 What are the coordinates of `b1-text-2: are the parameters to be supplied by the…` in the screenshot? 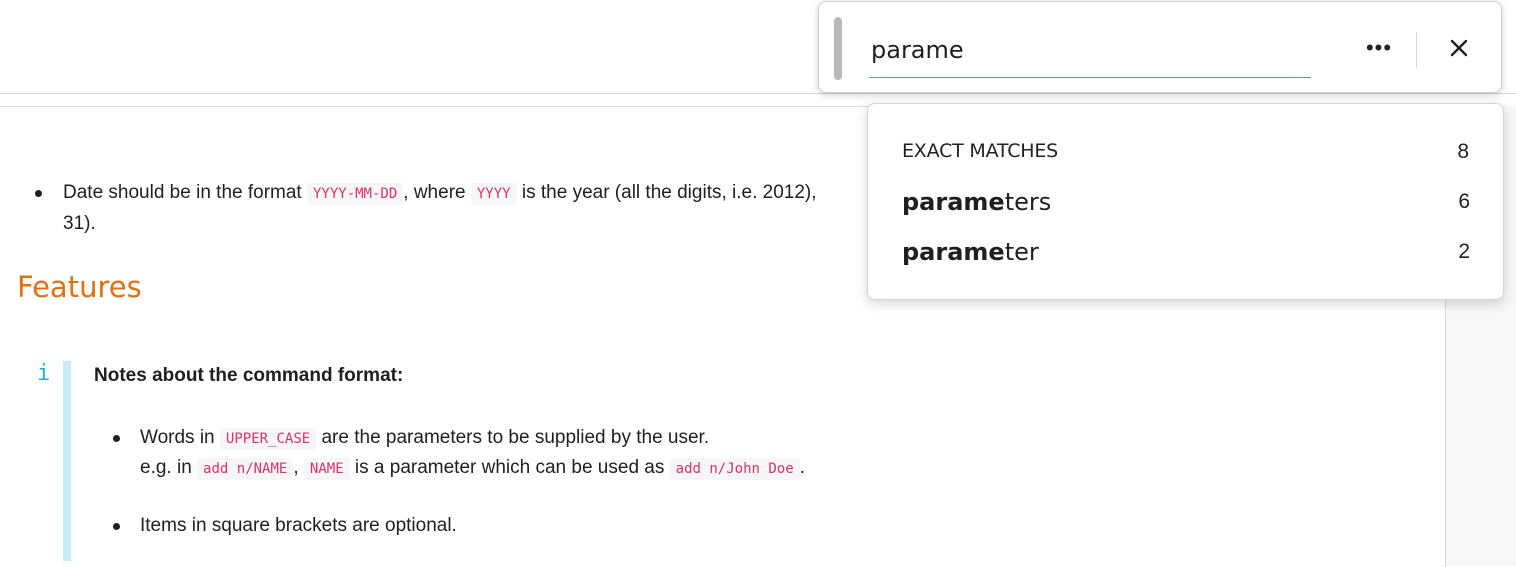 It's located at (515, 437).